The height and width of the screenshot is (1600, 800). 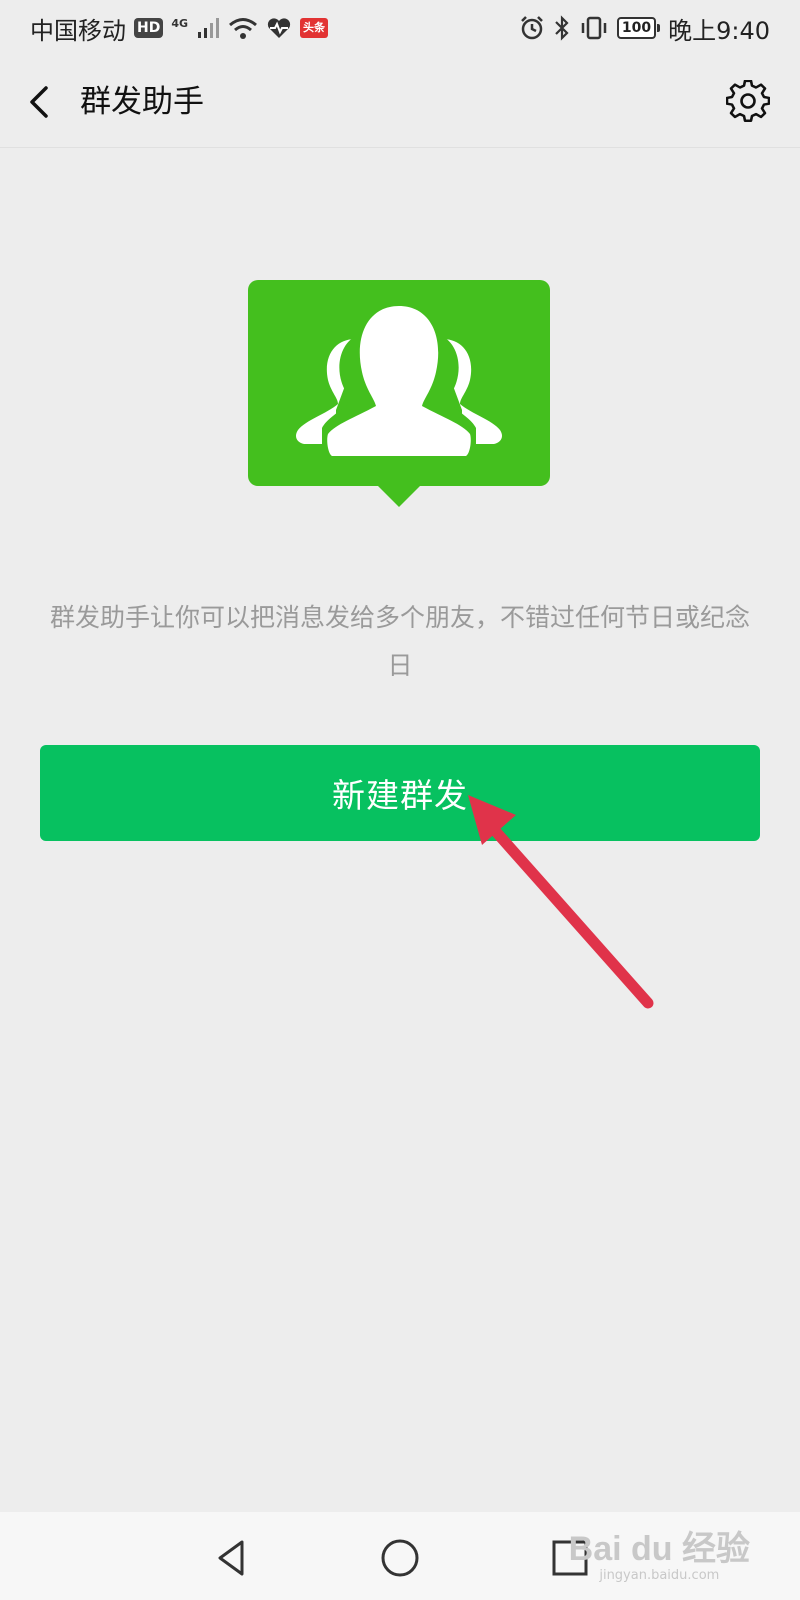 What do you see at coordinates (400, 28) in the screenshot?
I see `status-bar: 中国移动 HD 4G 头条 100 晚上9:40` at bounding box center [400, 28].